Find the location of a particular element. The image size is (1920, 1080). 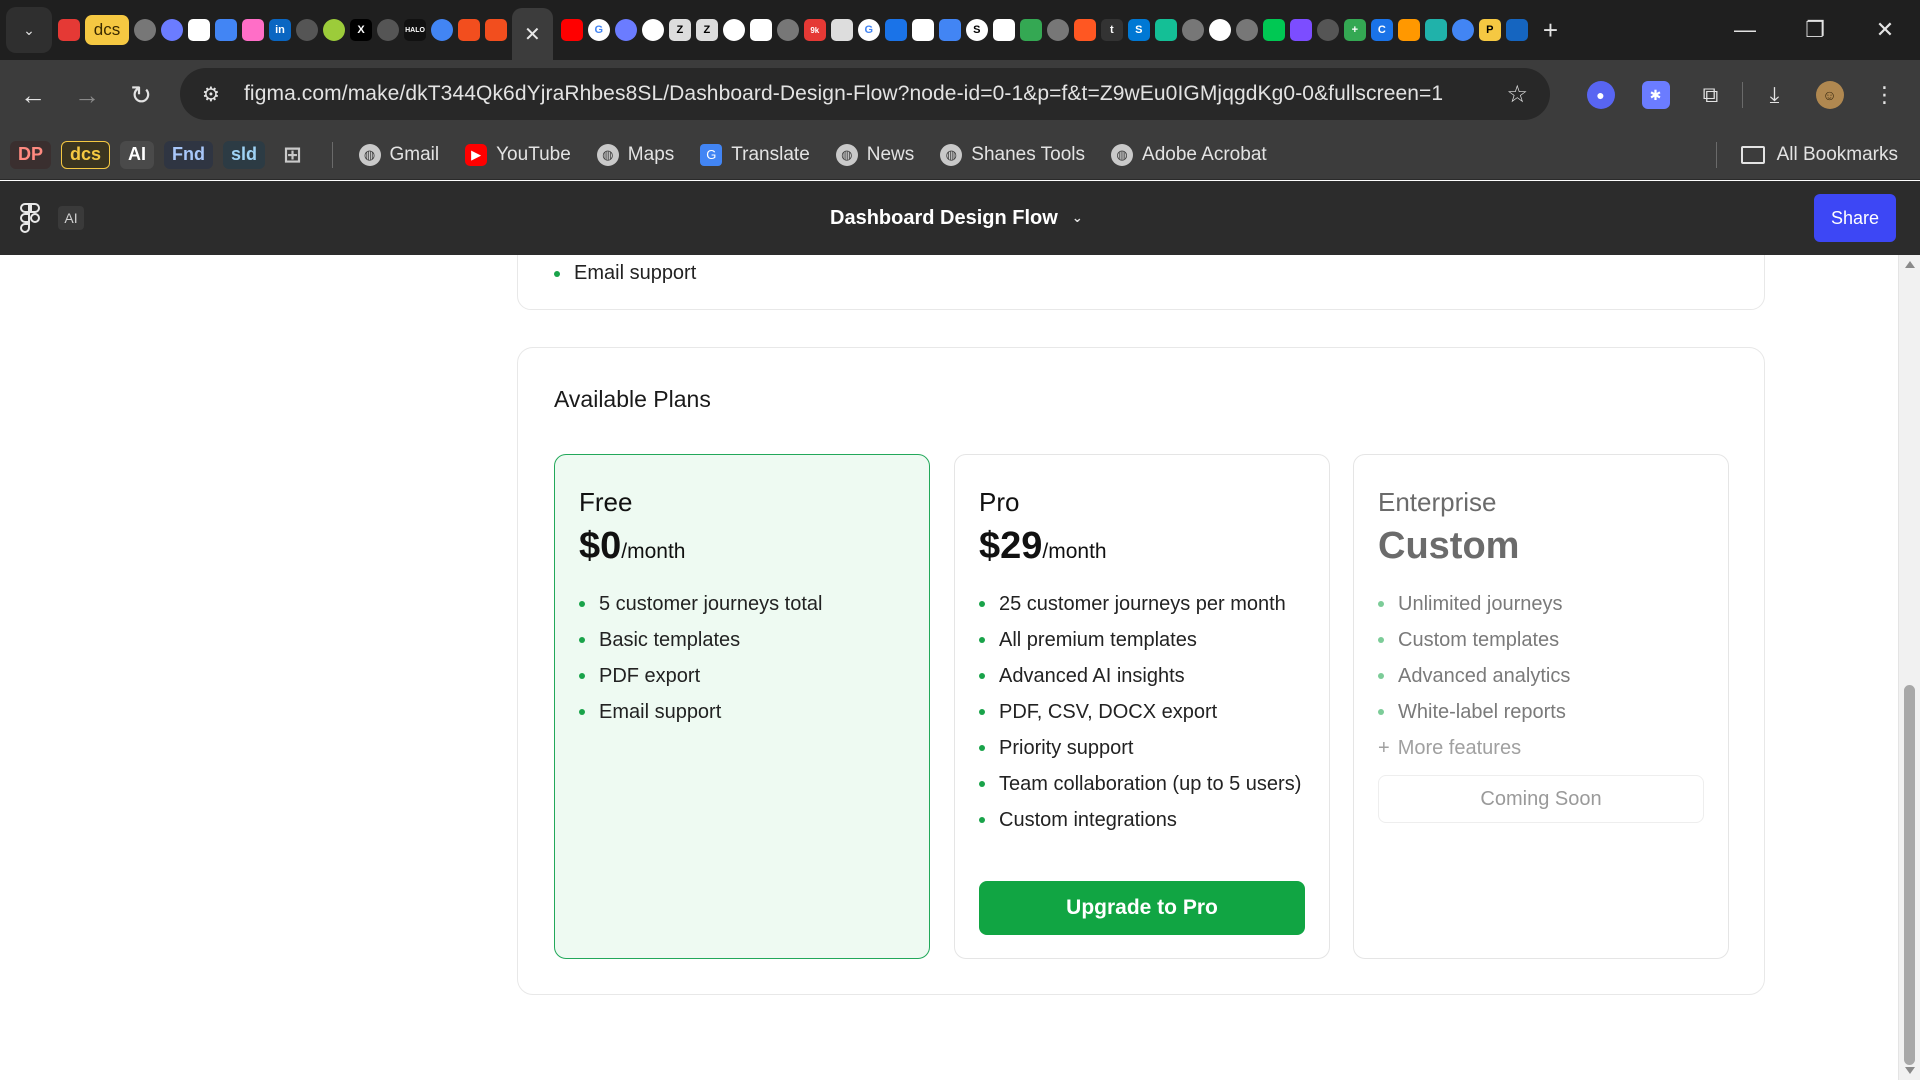

pin-icon is located at coordinates (69, 30).